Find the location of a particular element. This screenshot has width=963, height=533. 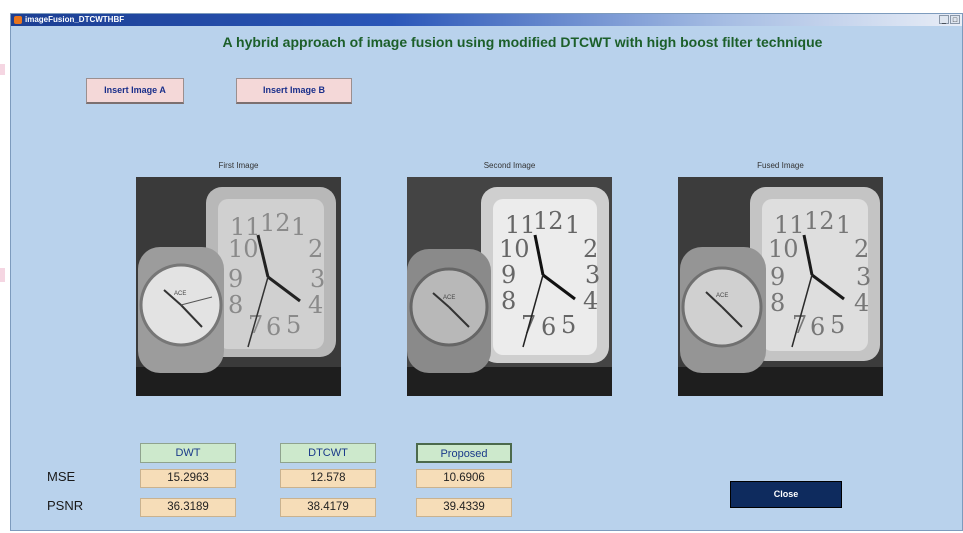

mse-label: MSE is located at coordinates (61, 476).